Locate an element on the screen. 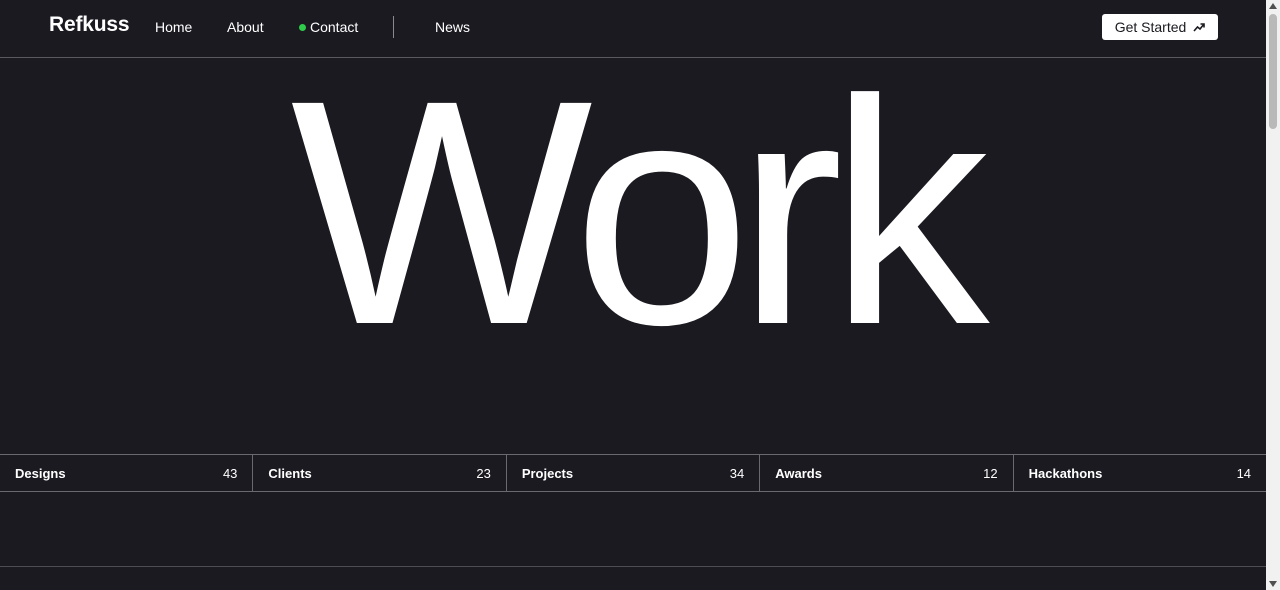  stat-label: Clients is located at coordinates (290, 473).